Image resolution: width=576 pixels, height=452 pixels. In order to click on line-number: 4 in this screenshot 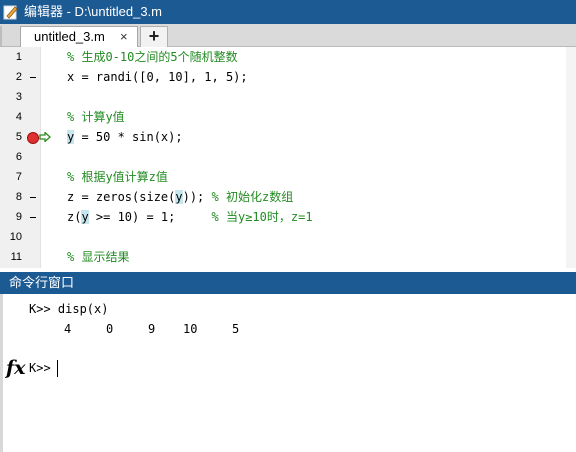, I will do `click(11, 117)`.